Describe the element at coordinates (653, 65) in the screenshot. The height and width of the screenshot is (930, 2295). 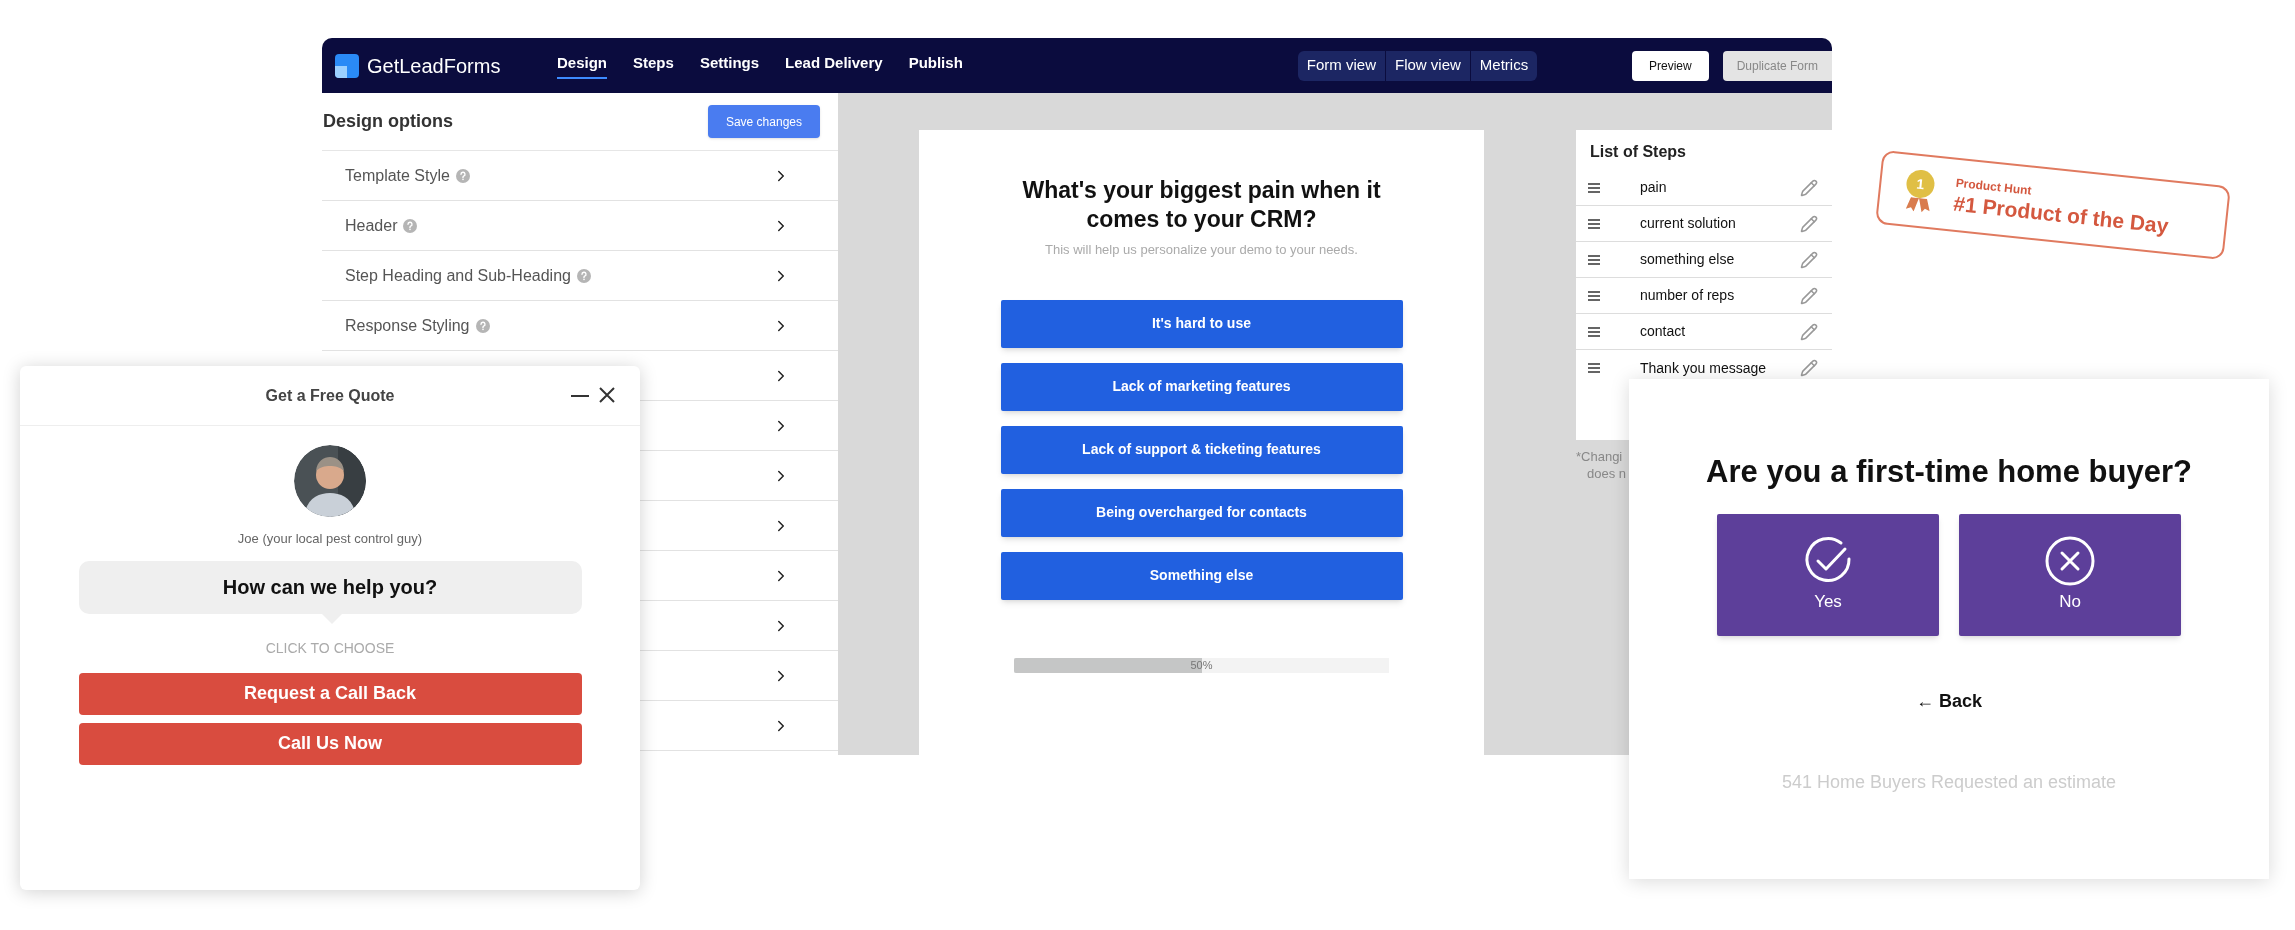
I see `nav-tab: Steps` at that location.